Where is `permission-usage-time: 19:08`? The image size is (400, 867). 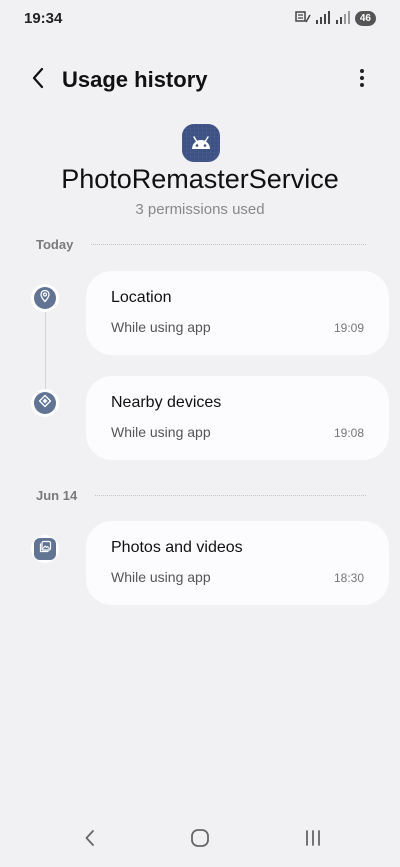 permission-usage-time: 19:08 is located at coordinates (348, 433).